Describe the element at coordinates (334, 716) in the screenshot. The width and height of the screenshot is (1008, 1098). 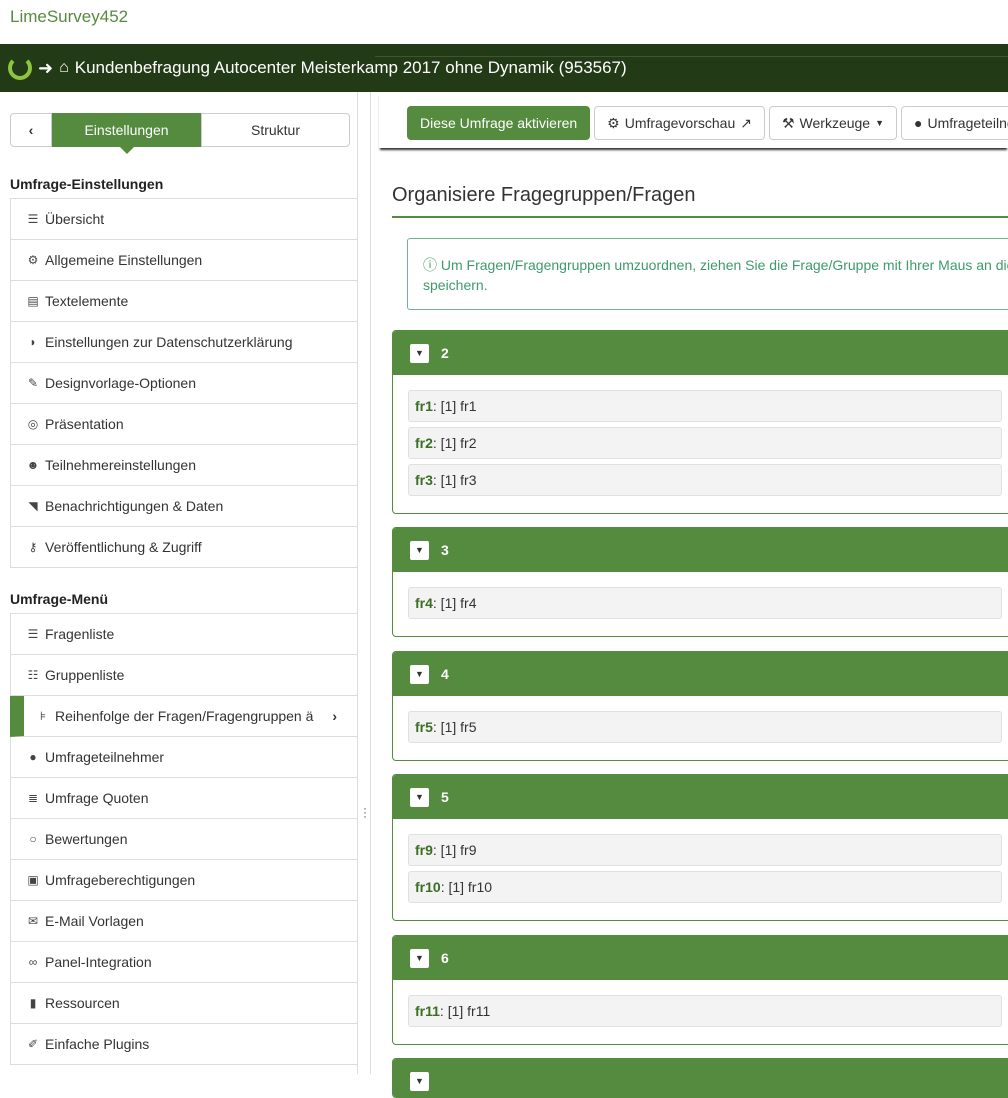
I see `chevron-right-icon: ›` at that location.